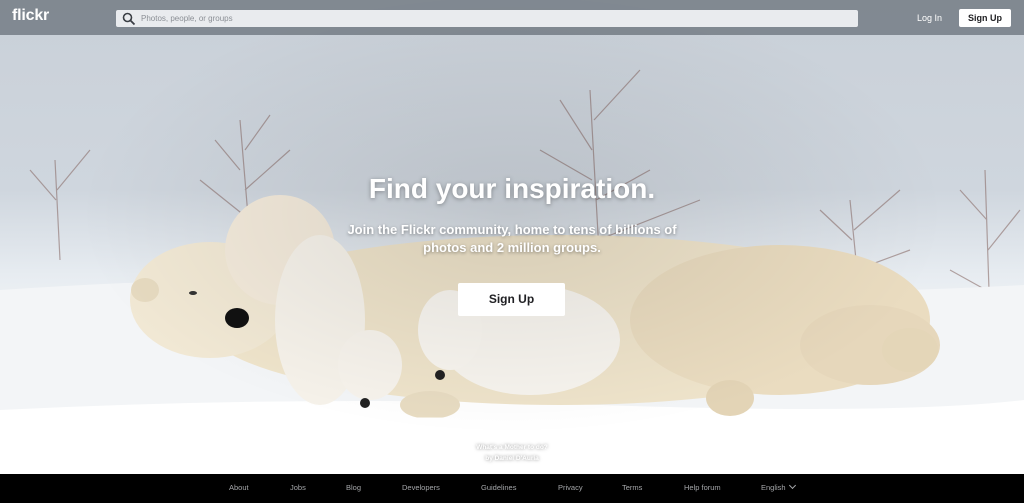 This screenshot has width=1024, height=503. I want to click on photo-title: What's a Mother to do?, so click(512, 447).